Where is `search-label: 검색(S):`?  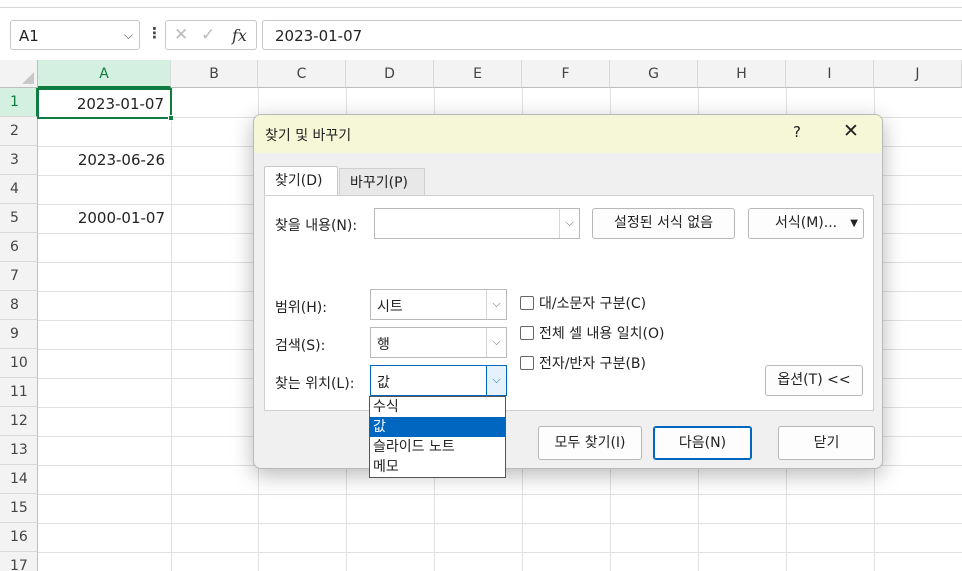 search-label: 검색(S): is located at coordinates (300, 346).